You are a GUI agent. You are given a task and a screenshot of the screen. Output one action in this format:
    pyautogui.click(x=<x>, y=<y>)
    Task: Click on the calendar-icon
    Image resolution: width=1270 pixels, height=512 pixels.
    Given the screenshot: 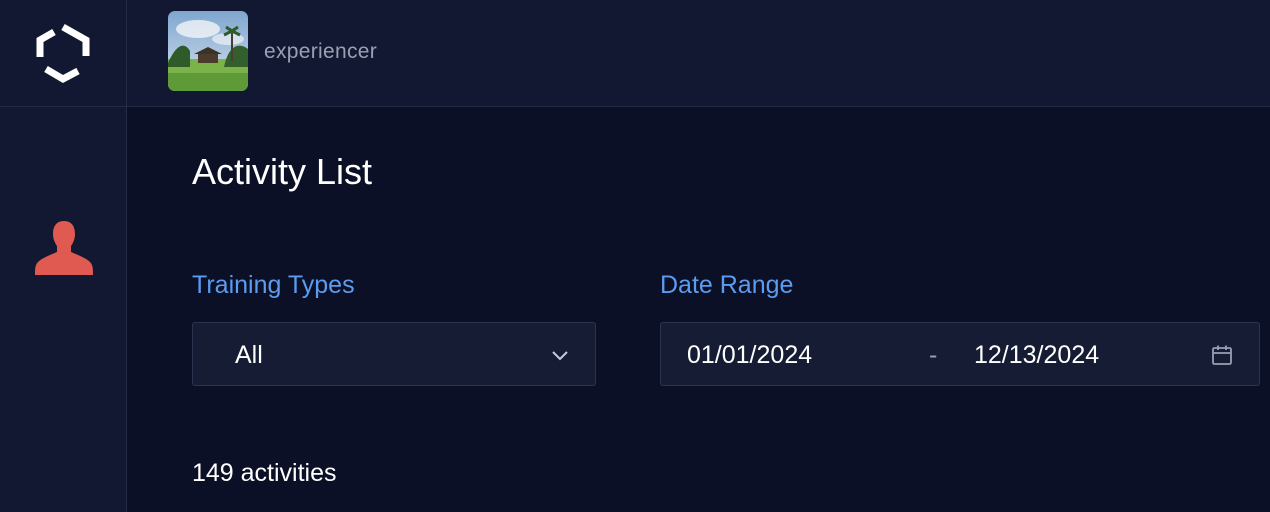 What is the action you would take?
    pyautogui.click(x=1222, y=355)
    